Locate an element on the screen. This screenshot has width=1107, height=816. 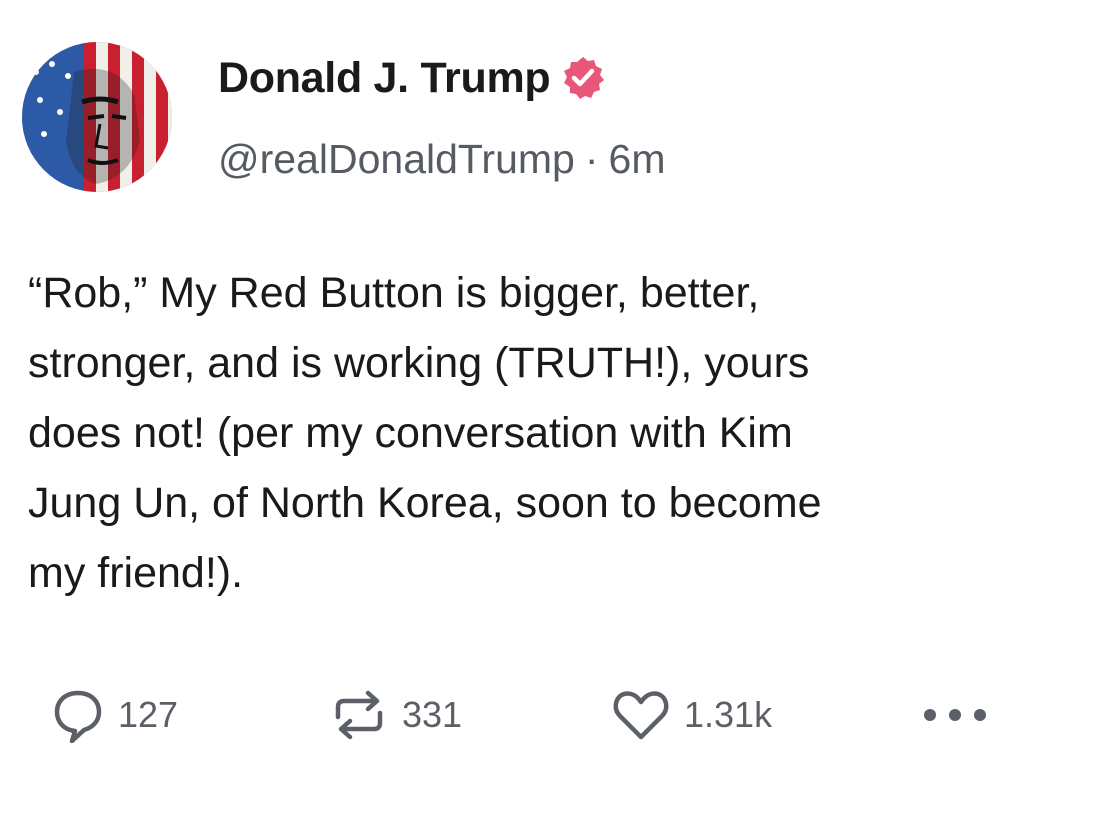
author-handle: @realDonaldTrump is located at coordinates (396, 159).